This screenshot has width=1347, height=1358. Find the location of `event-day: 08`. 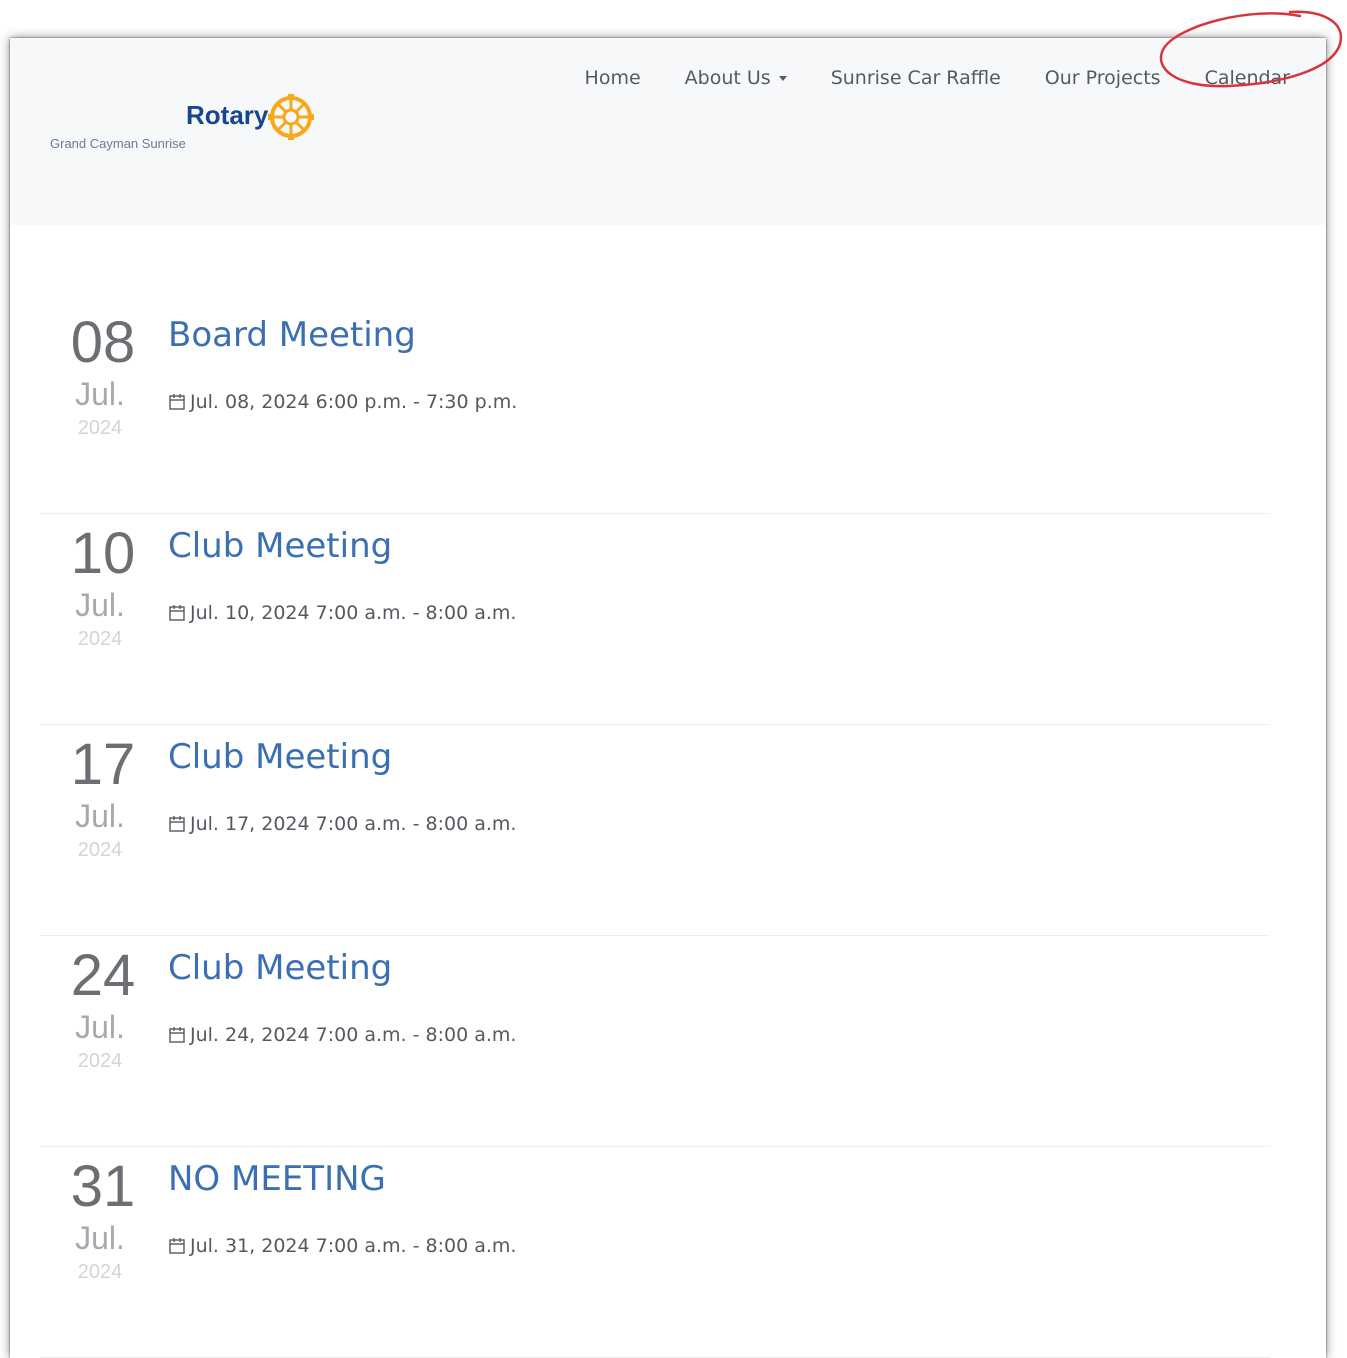

event-day: 08 is located at coordinates (103, 342).